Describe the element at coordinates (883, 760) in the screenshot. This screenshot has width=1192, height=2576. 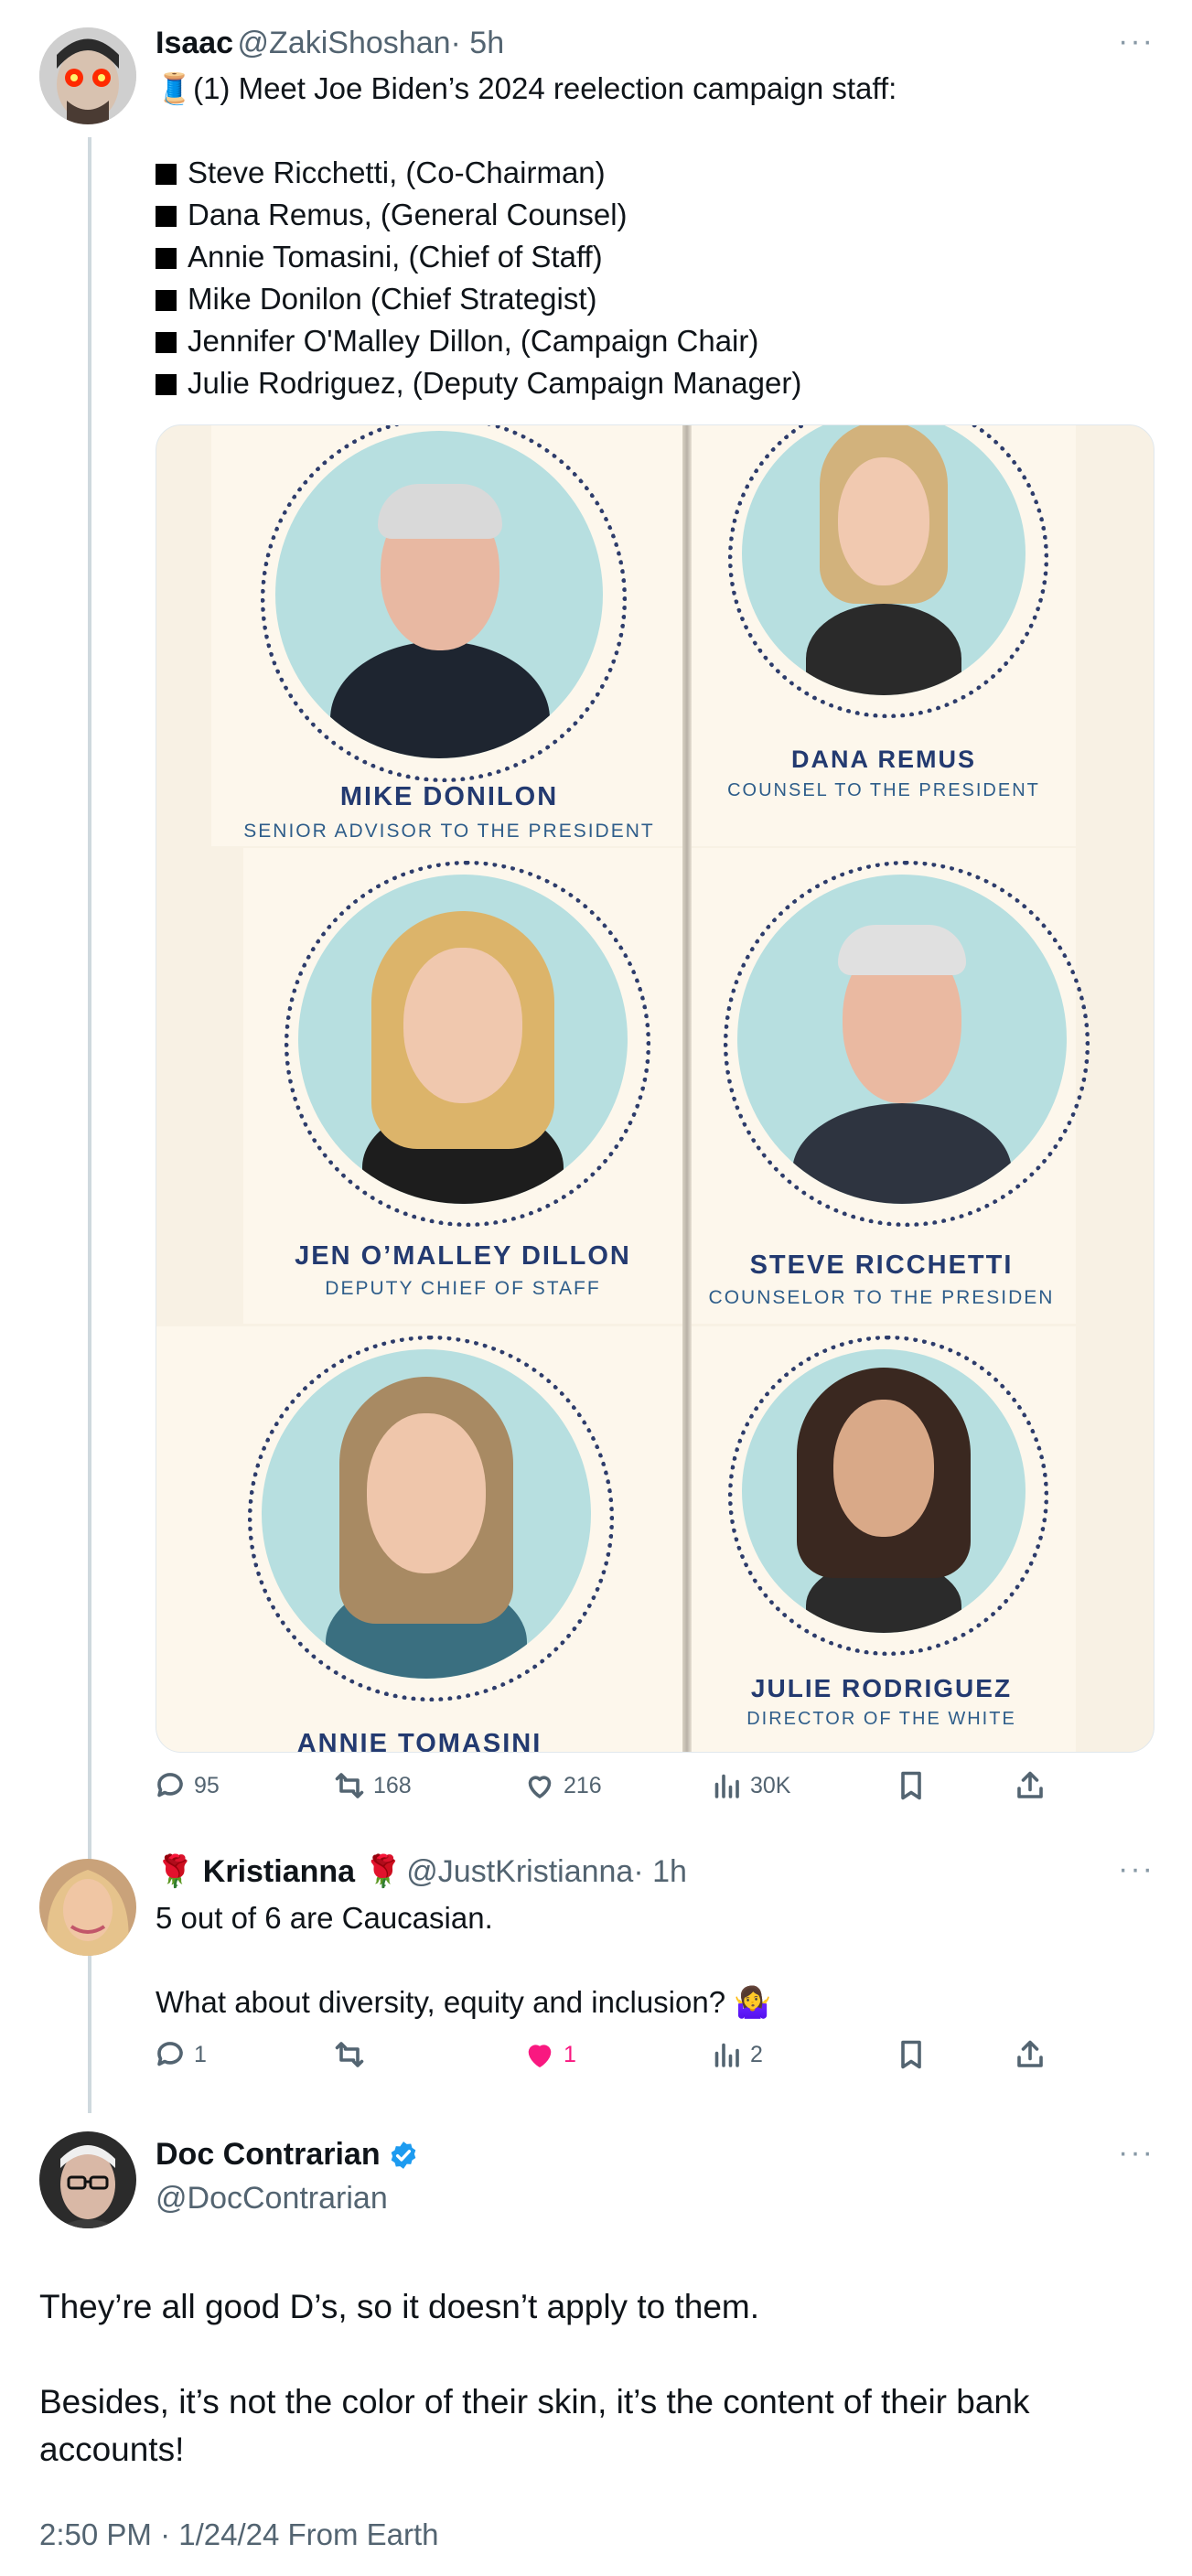
I see `caption-name: DANA REMUS` at that location.